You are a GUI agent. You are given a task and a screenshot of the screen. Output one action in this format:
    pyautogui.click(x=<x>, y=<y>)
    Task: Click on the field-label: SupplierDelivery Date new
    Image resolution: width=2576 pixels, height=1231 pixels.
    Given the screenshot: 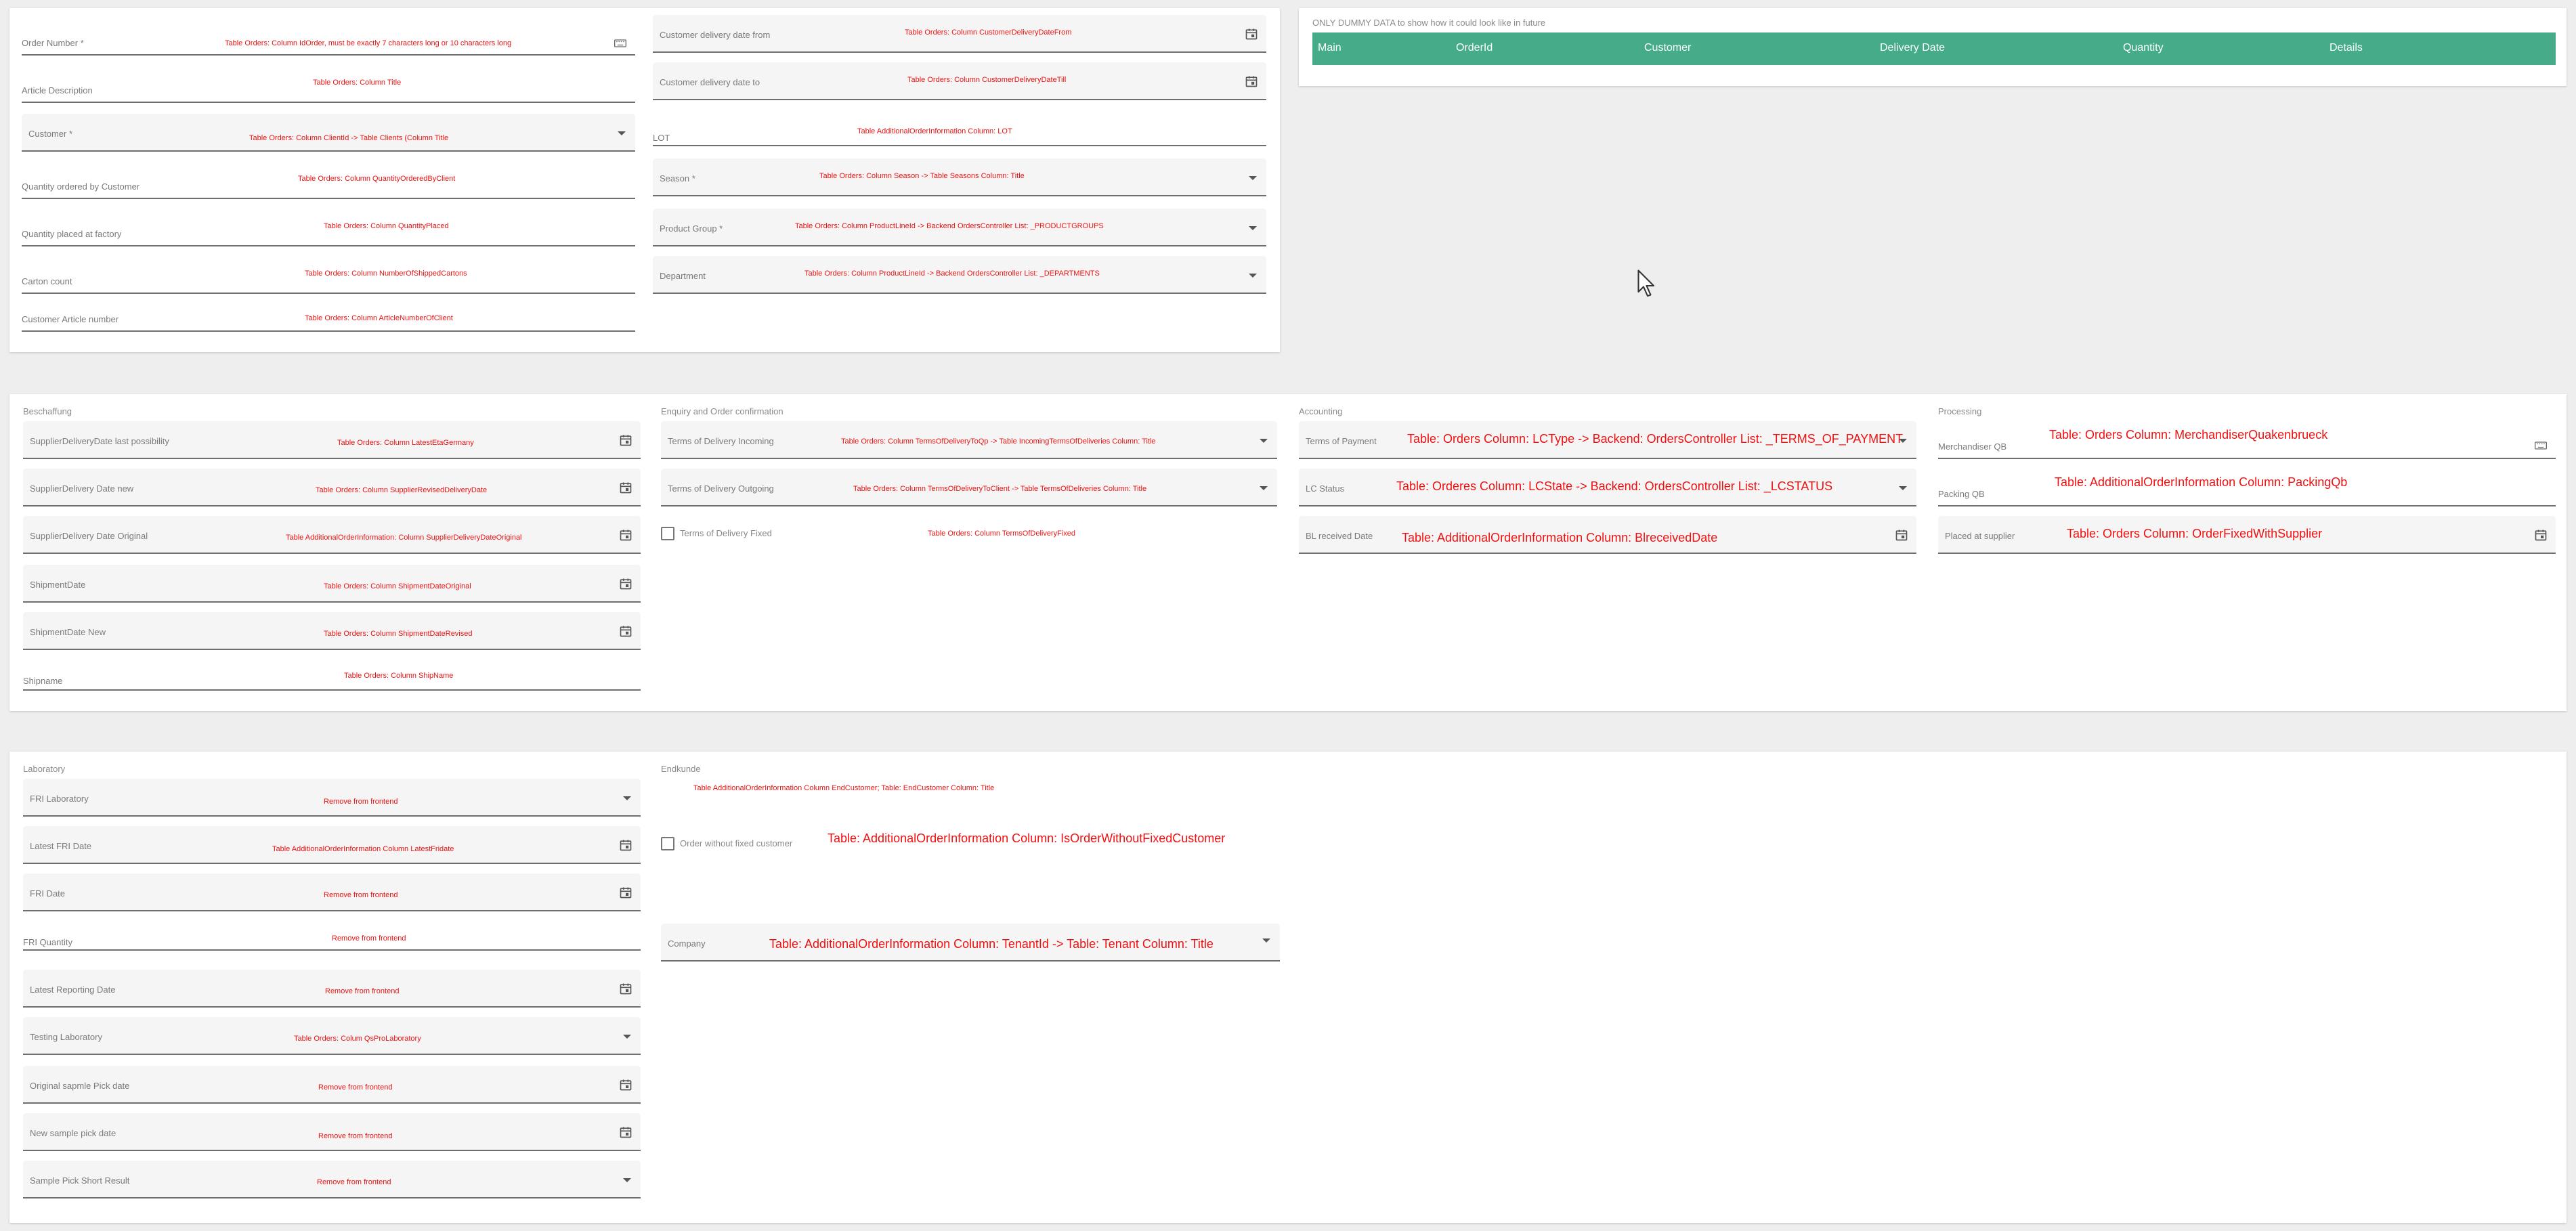 What is the action you would take?
    pyautogui.click(x=82, y=488)
    